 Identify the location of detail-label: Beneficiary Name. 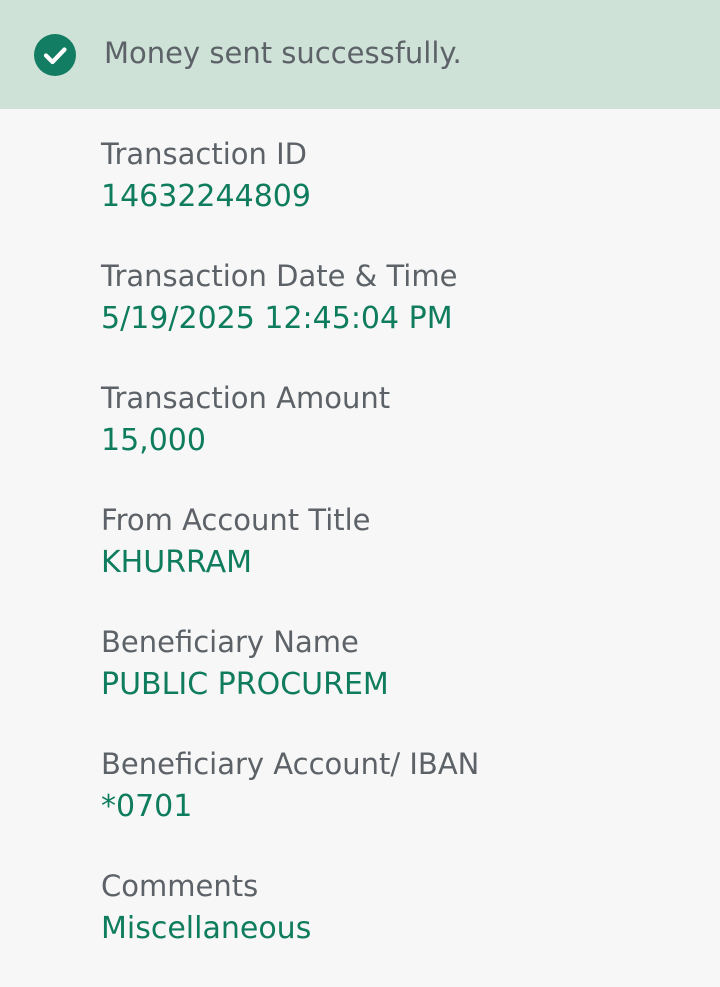
(230, 642).